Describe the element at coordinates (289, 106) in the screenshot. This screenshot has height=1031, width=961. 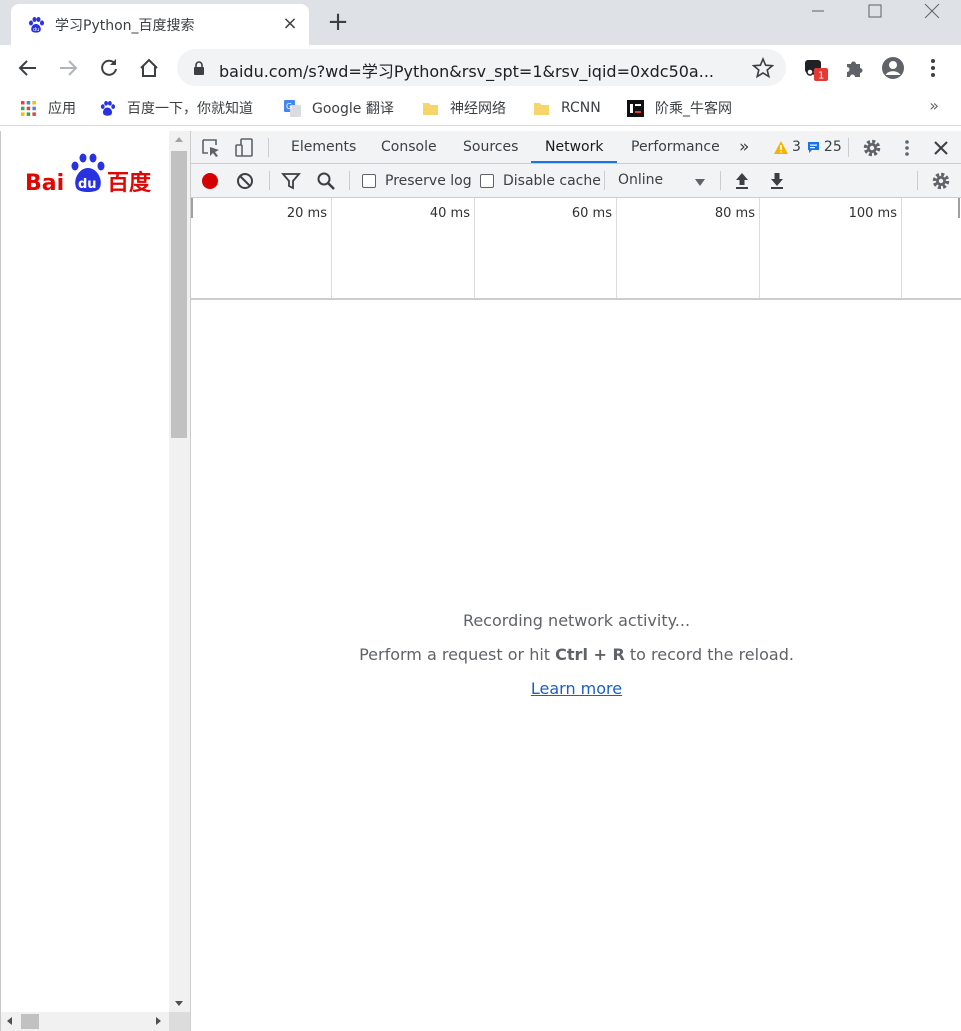
I see `svg-text: G` at that location.